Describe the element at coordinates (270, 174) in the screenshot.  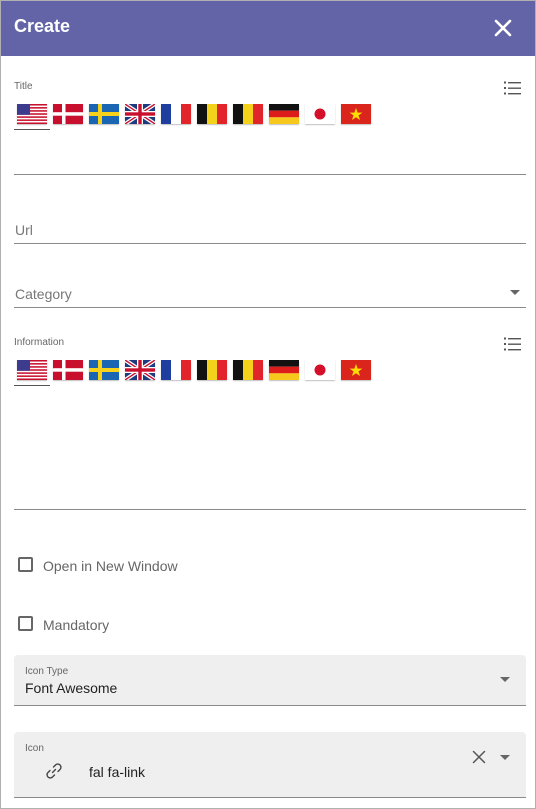
I see `title-input-underline` at that location.